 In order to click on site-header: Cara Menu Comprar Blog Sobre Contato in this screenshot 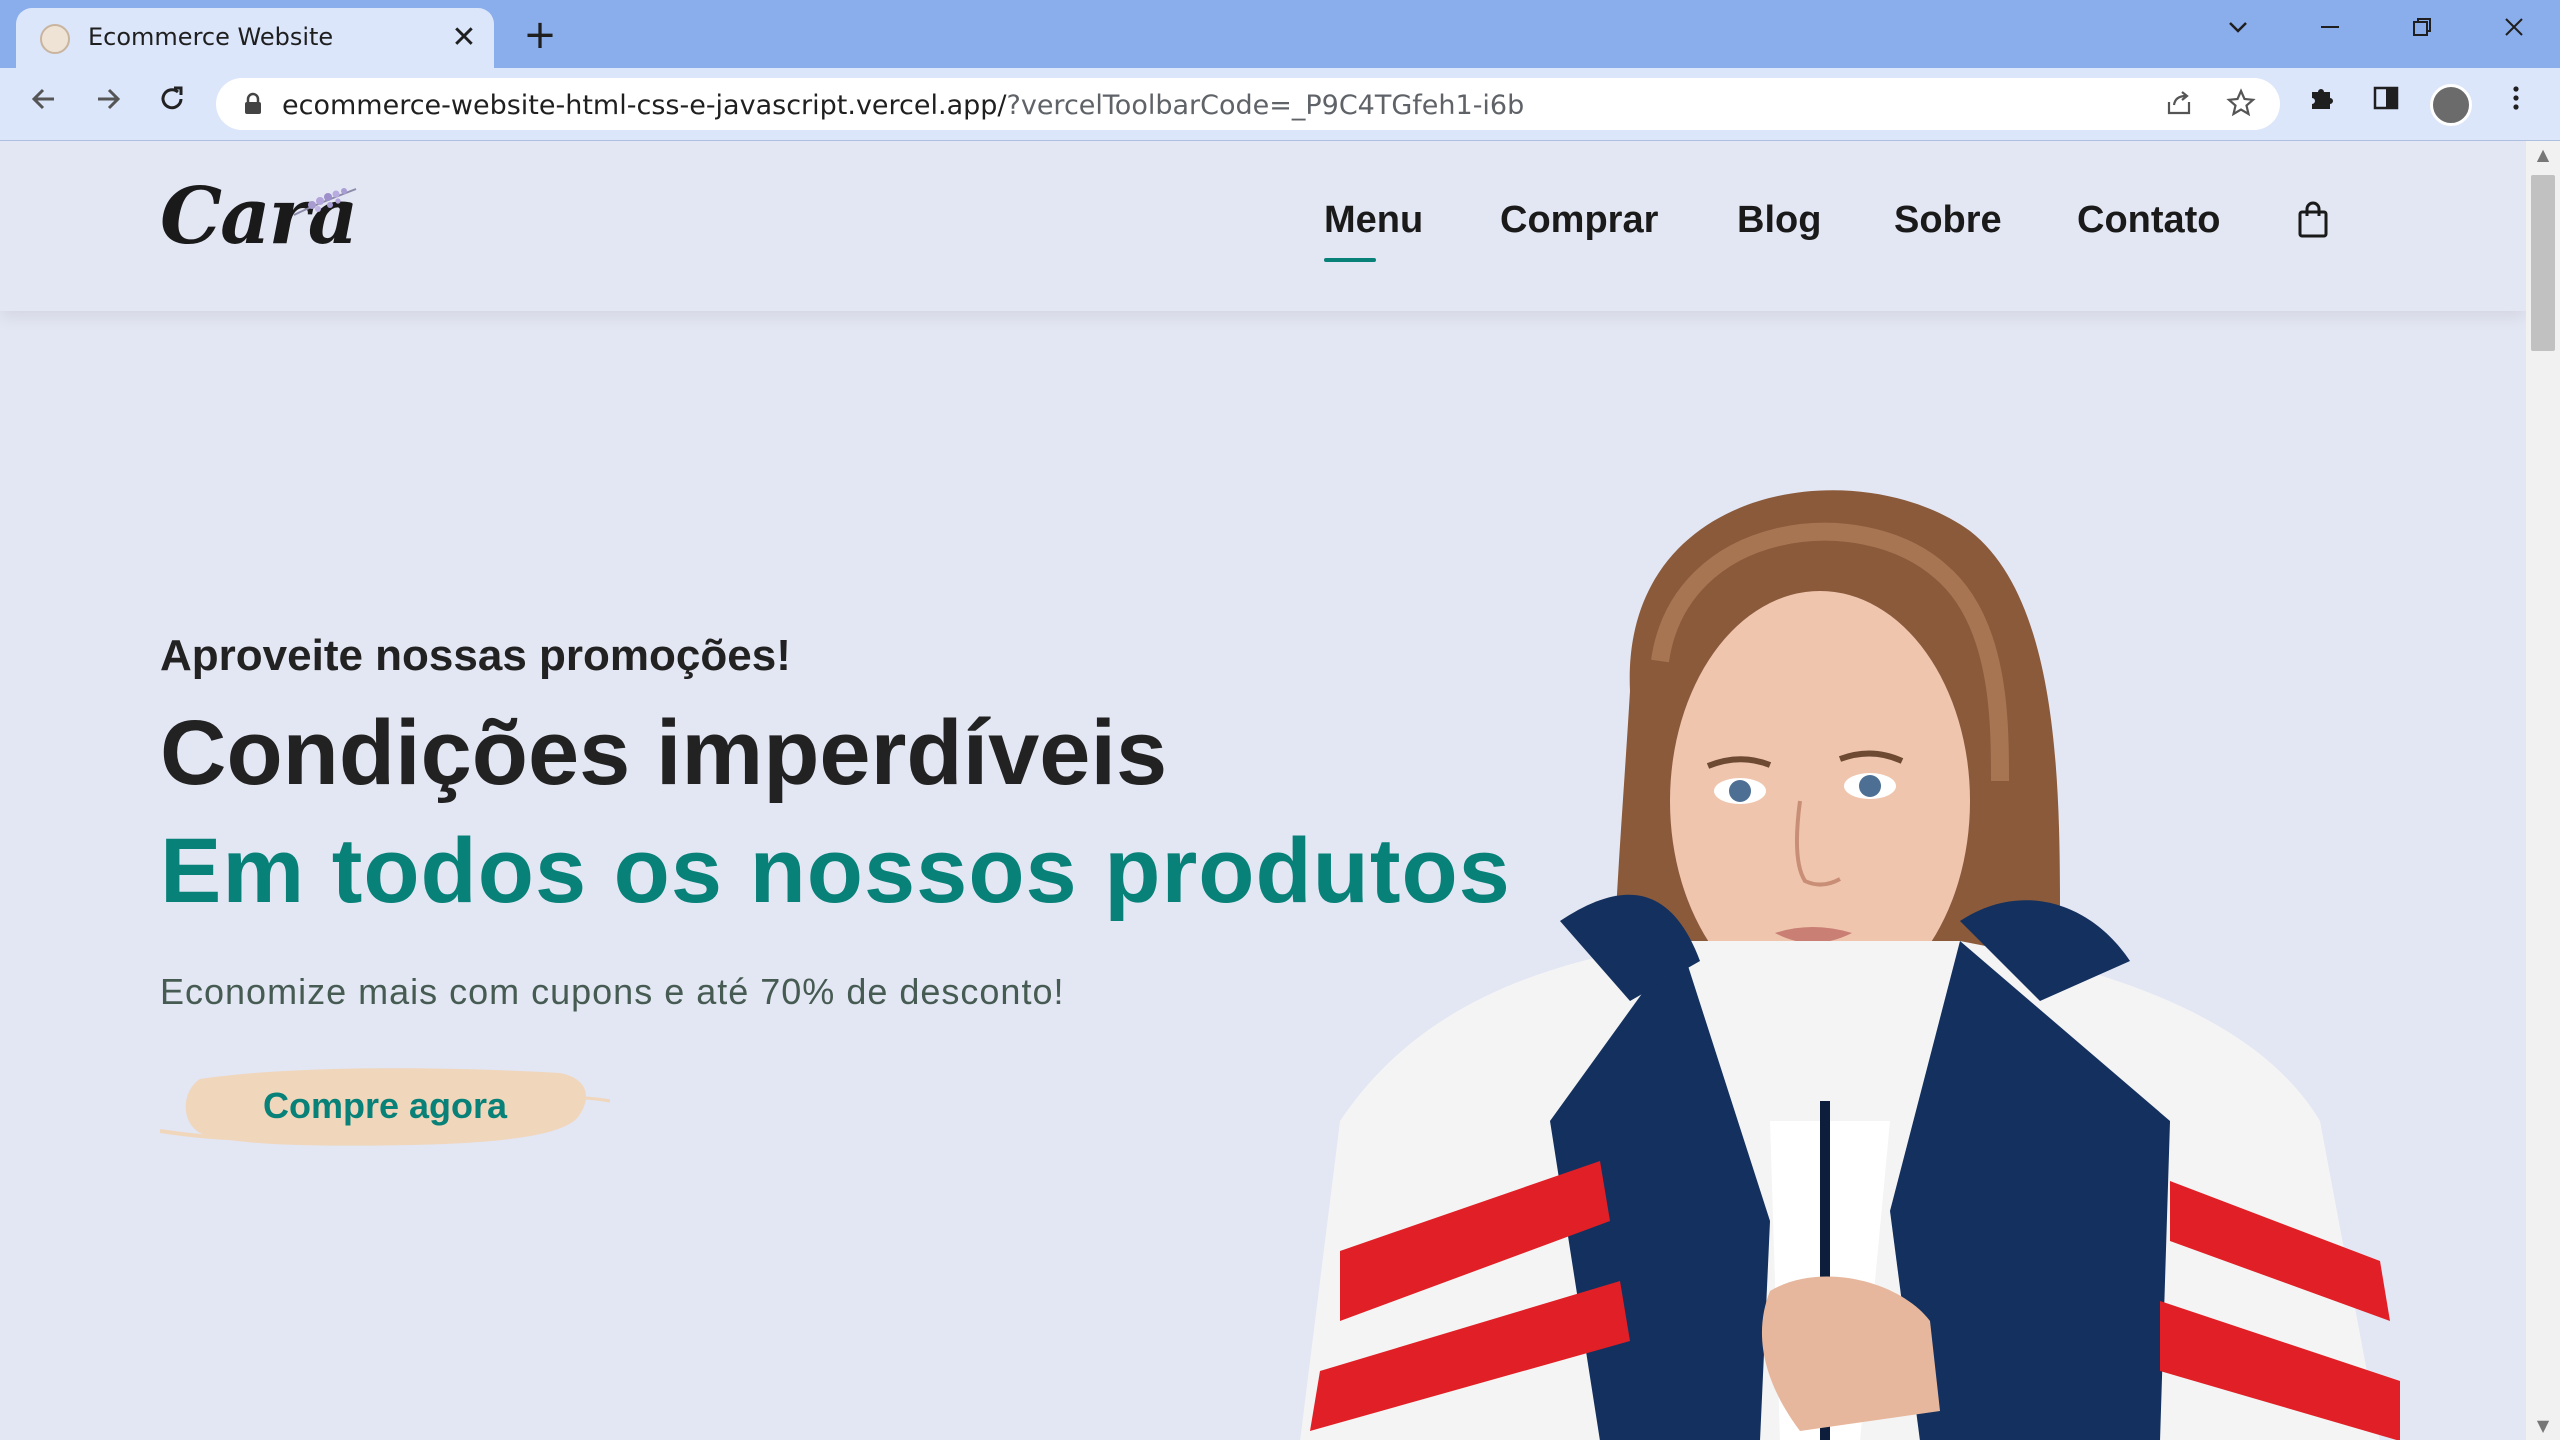, I will do `click(1263, 226)`.